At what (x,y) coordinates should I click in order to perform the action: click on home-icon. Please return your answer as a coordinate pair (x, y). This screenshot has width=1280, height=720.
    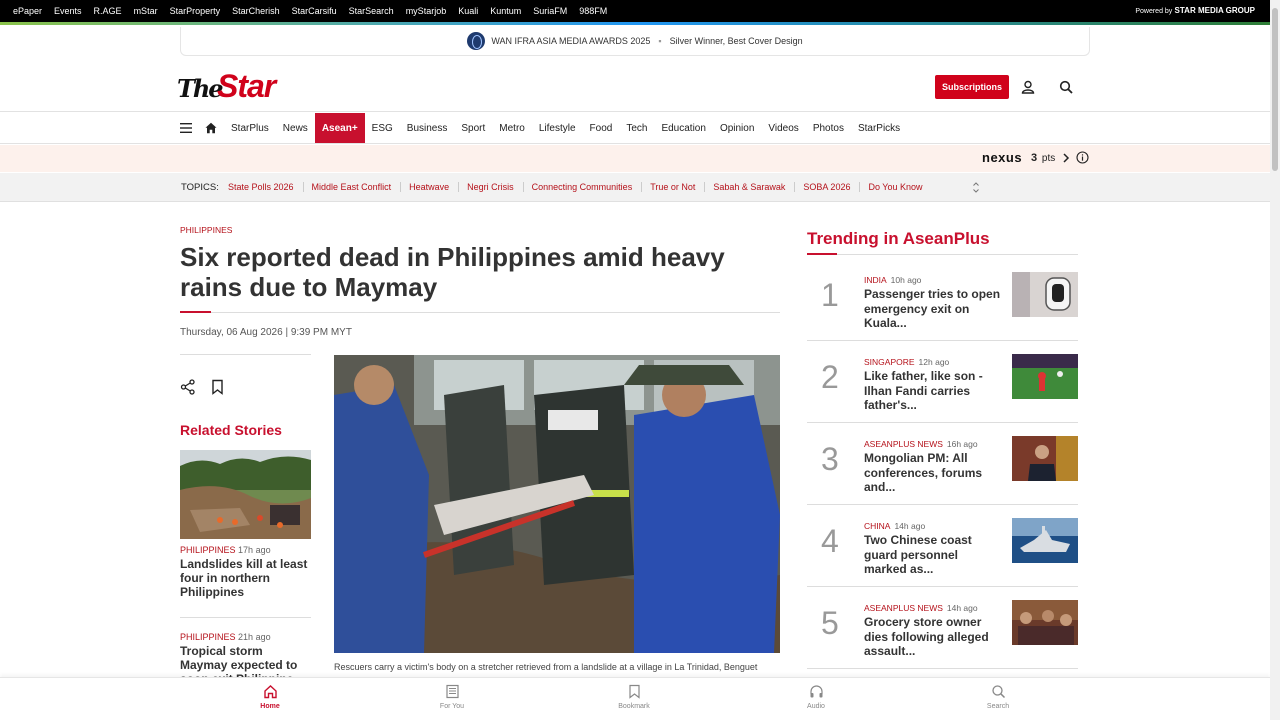
    Looking at the image, I should click on (211, 128).